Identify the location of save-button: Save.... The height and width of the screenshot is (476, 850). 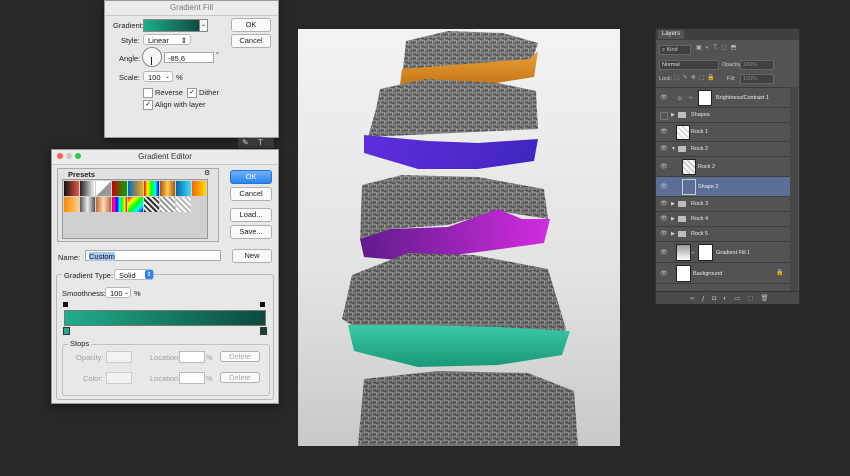
(251, 232).